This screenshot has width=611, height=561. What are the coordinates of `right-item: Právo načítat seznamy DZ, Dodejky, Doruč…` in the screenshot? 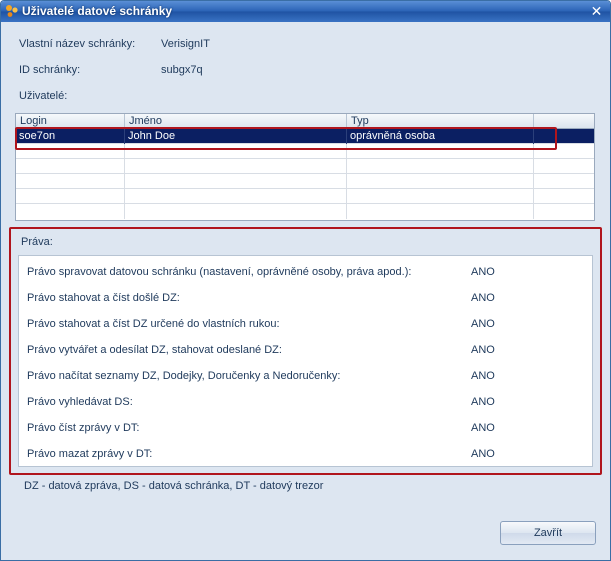 It's located at (307, 377).